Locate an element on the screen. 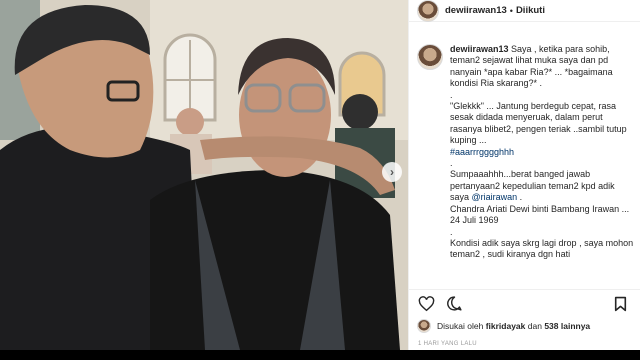  comment-icon is located at coordinates (454, 303).